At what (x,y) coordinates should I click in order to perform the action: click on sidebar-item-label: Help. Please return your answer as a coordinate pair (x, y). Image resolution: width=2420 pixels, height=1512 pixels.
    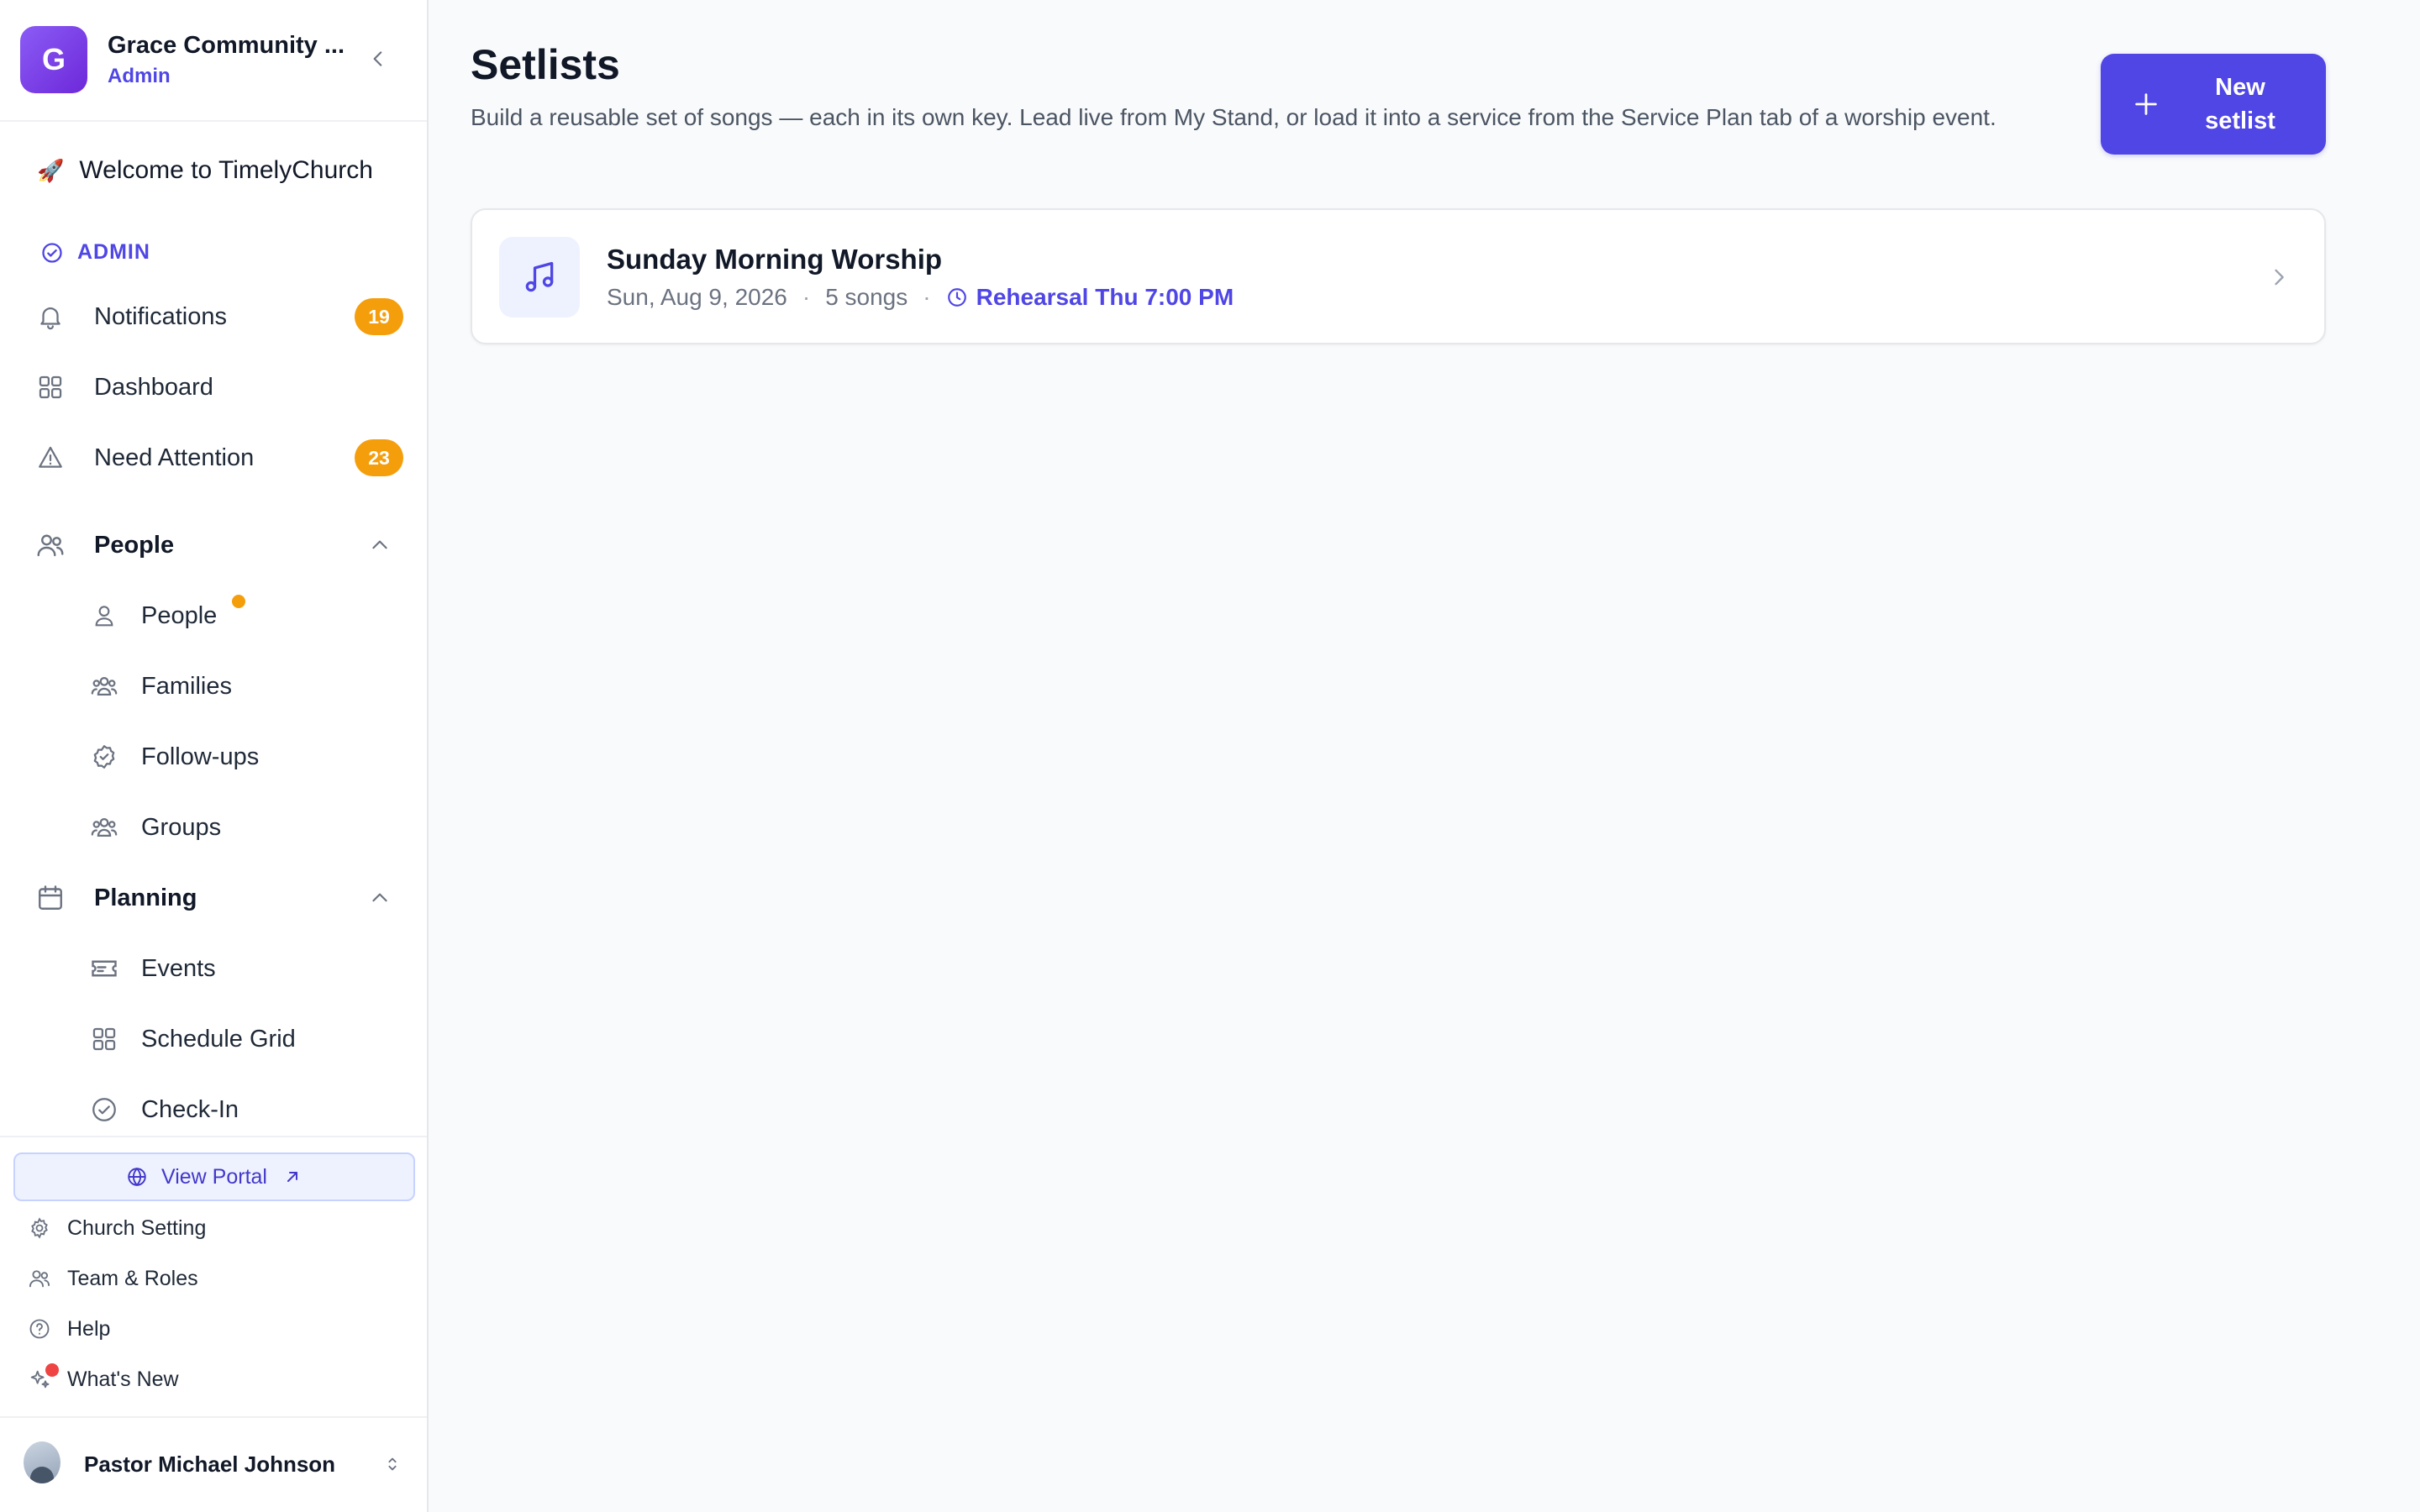
    Looking at the image, I should click on (89, 1328).